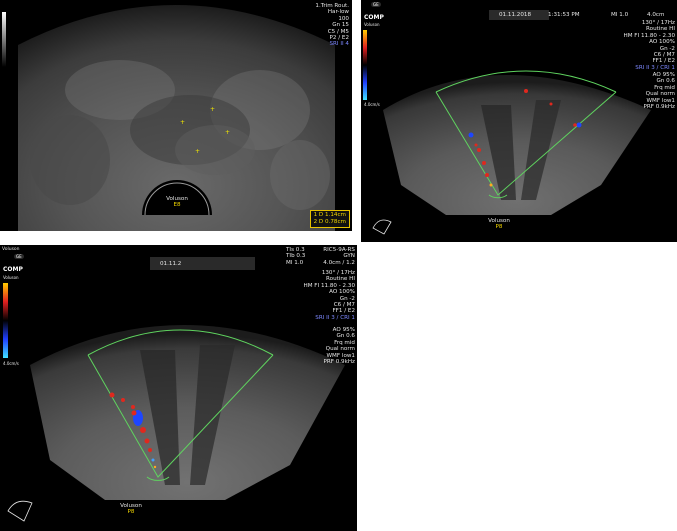  Describe the element at coordinates (11, 249) in the screenshot. I see `brand-label: Voluson` at that location.